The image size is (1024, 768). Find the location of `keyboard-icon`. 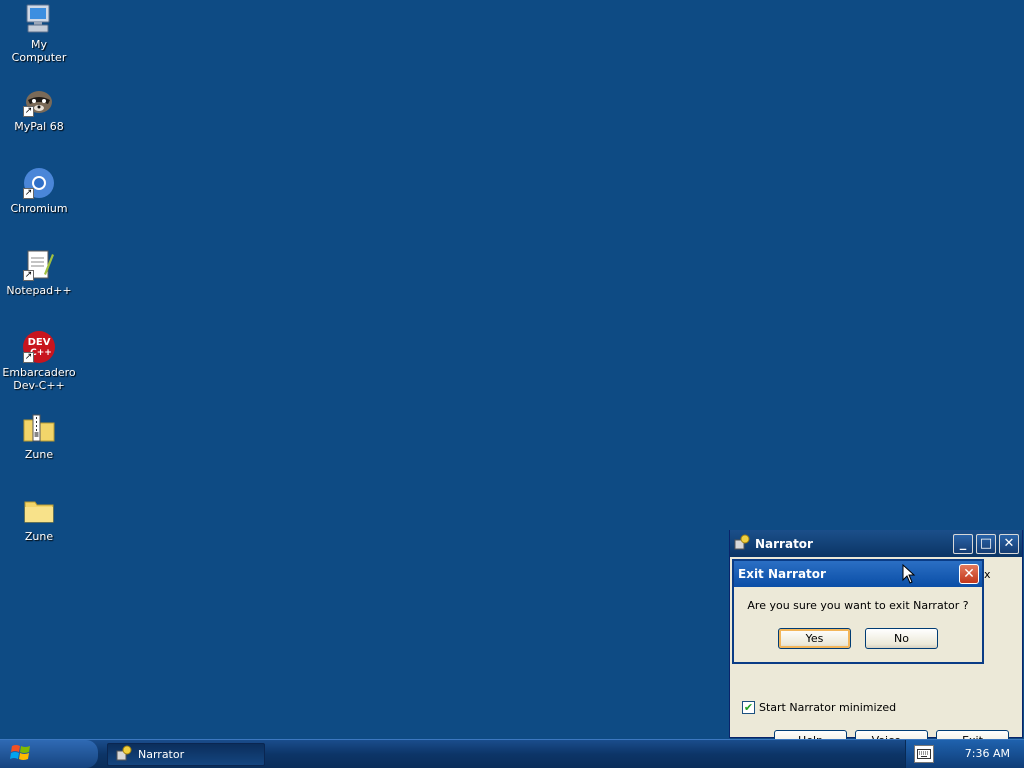

keyboard-icon is located at coordinates (924, 754).